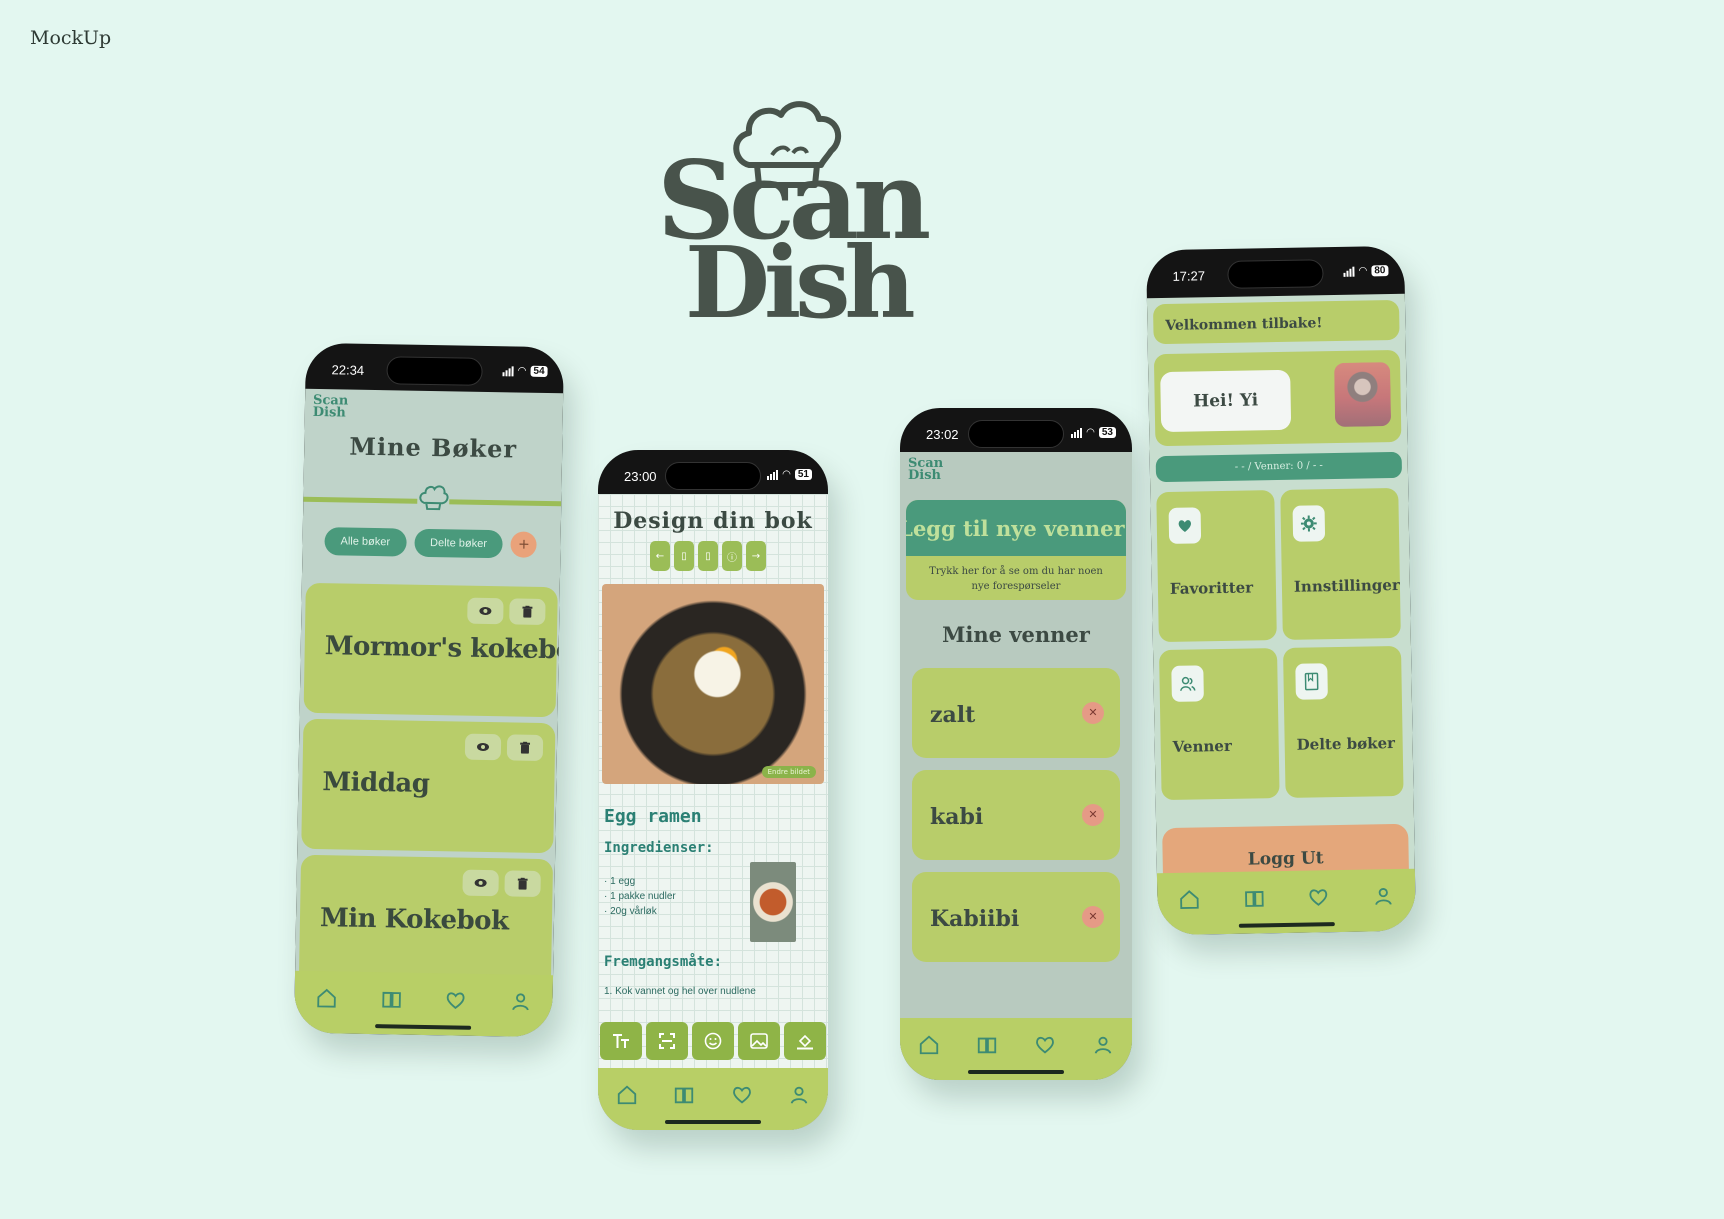 This screenshot has width=1724, height=1219. Describe the element at coordinates (1016, 634) in the screenshot. I see `friends-heading: Mine venner` at that location.